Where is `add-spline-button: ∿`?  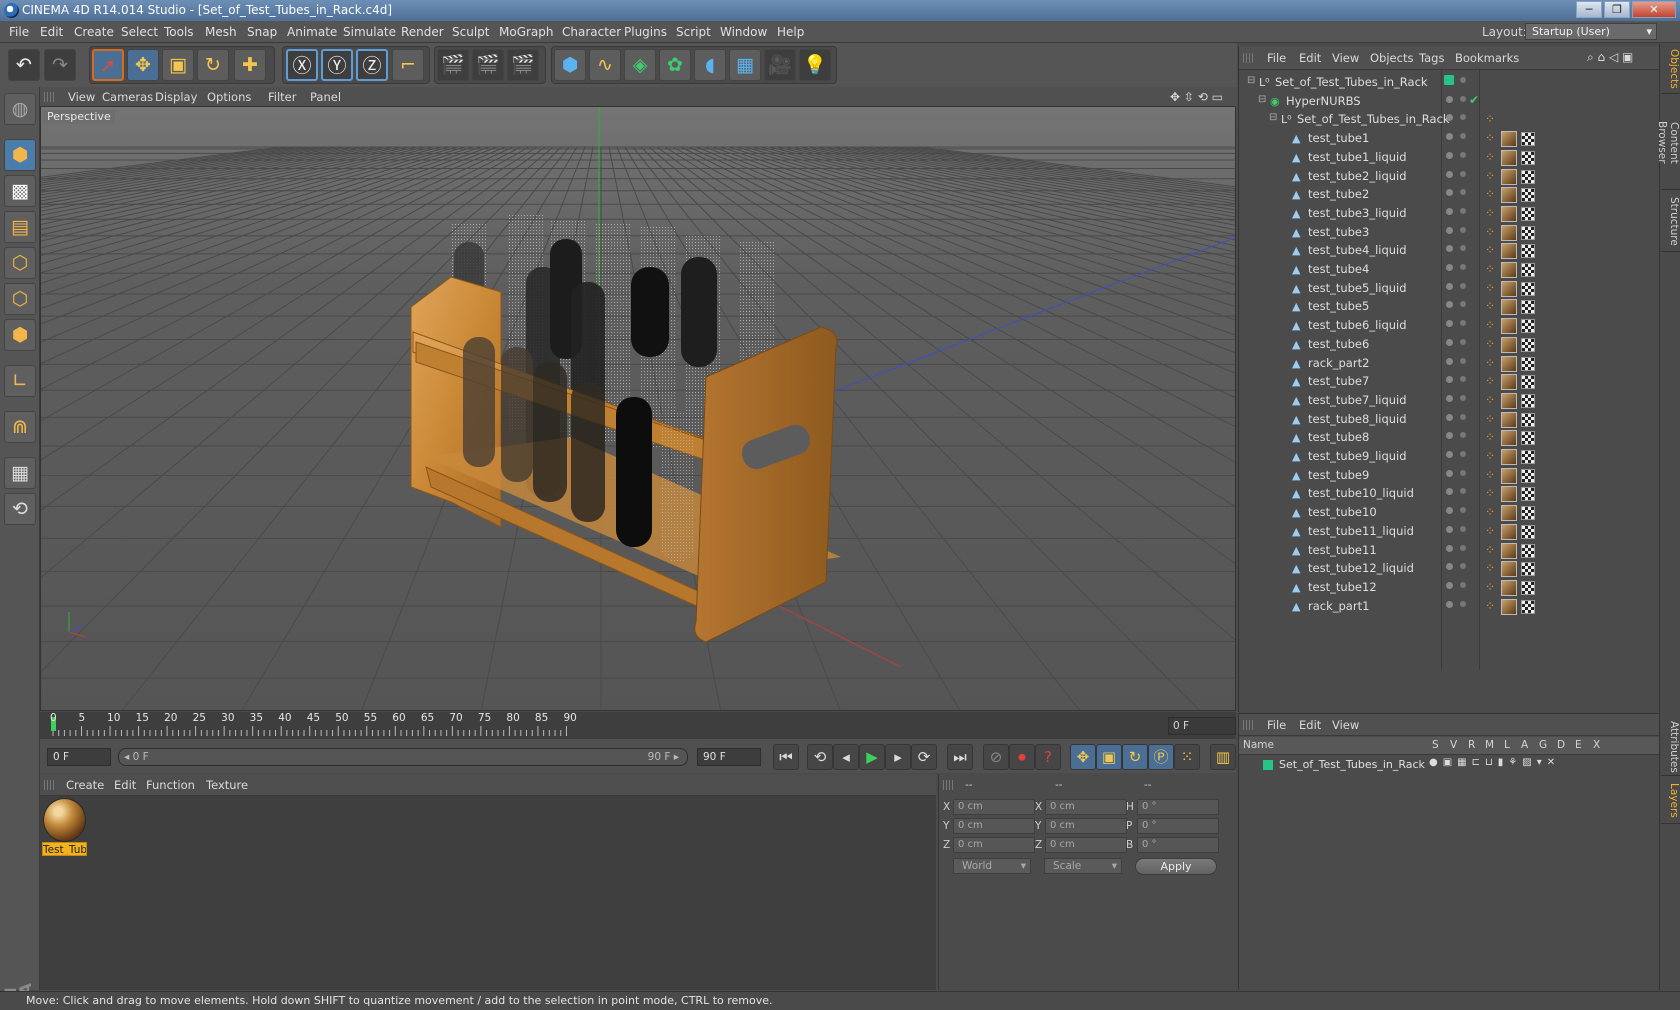
add-spline-button: ∿ is located at coordinates (605, 65).